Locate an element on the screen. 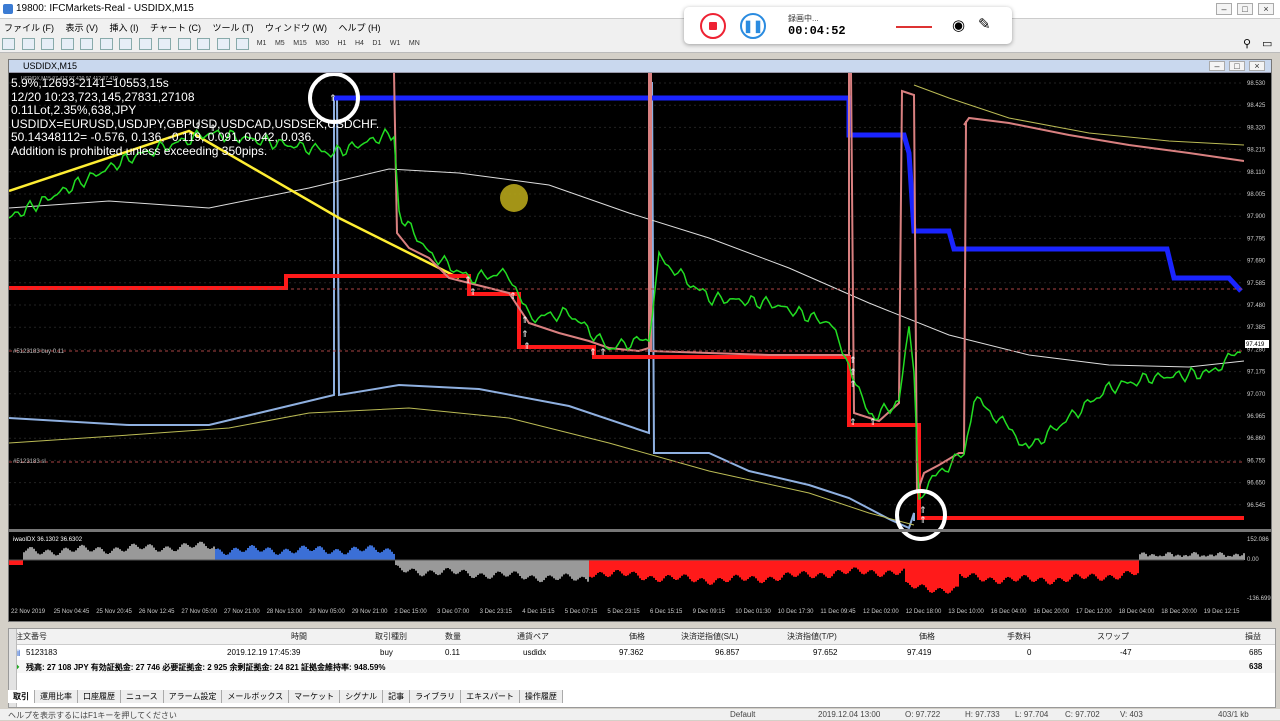 Image resolution: width=1280 pixels, height=721 pixels. tab-experts: エキスパート is located at coordinates (490, 696).